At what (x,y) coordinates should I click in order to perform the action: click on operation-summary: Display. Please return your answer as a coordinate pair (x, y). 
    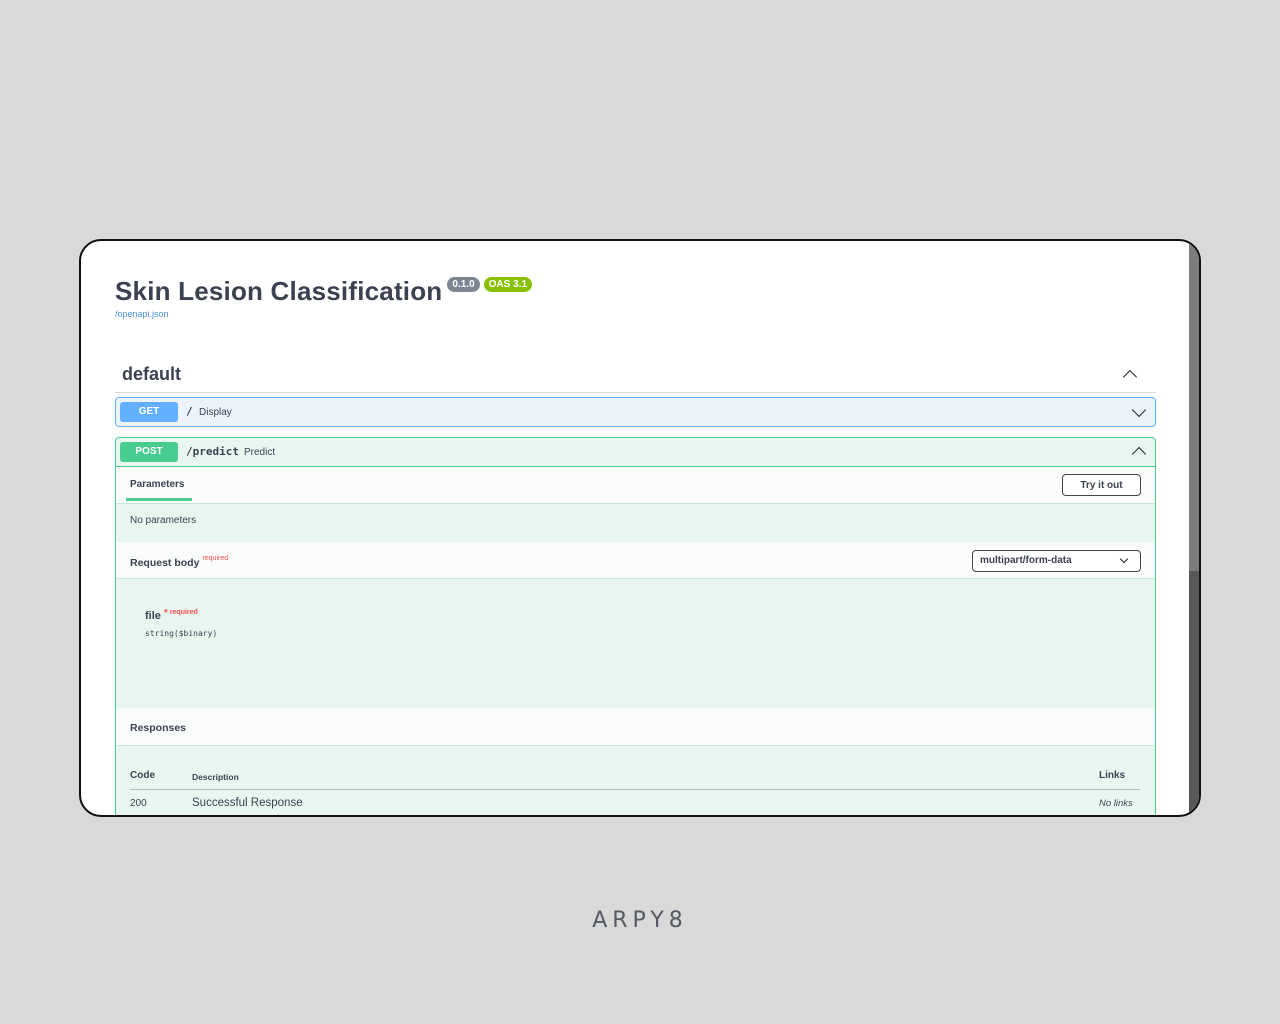
    Looking at the image, I should click on (215, 412).